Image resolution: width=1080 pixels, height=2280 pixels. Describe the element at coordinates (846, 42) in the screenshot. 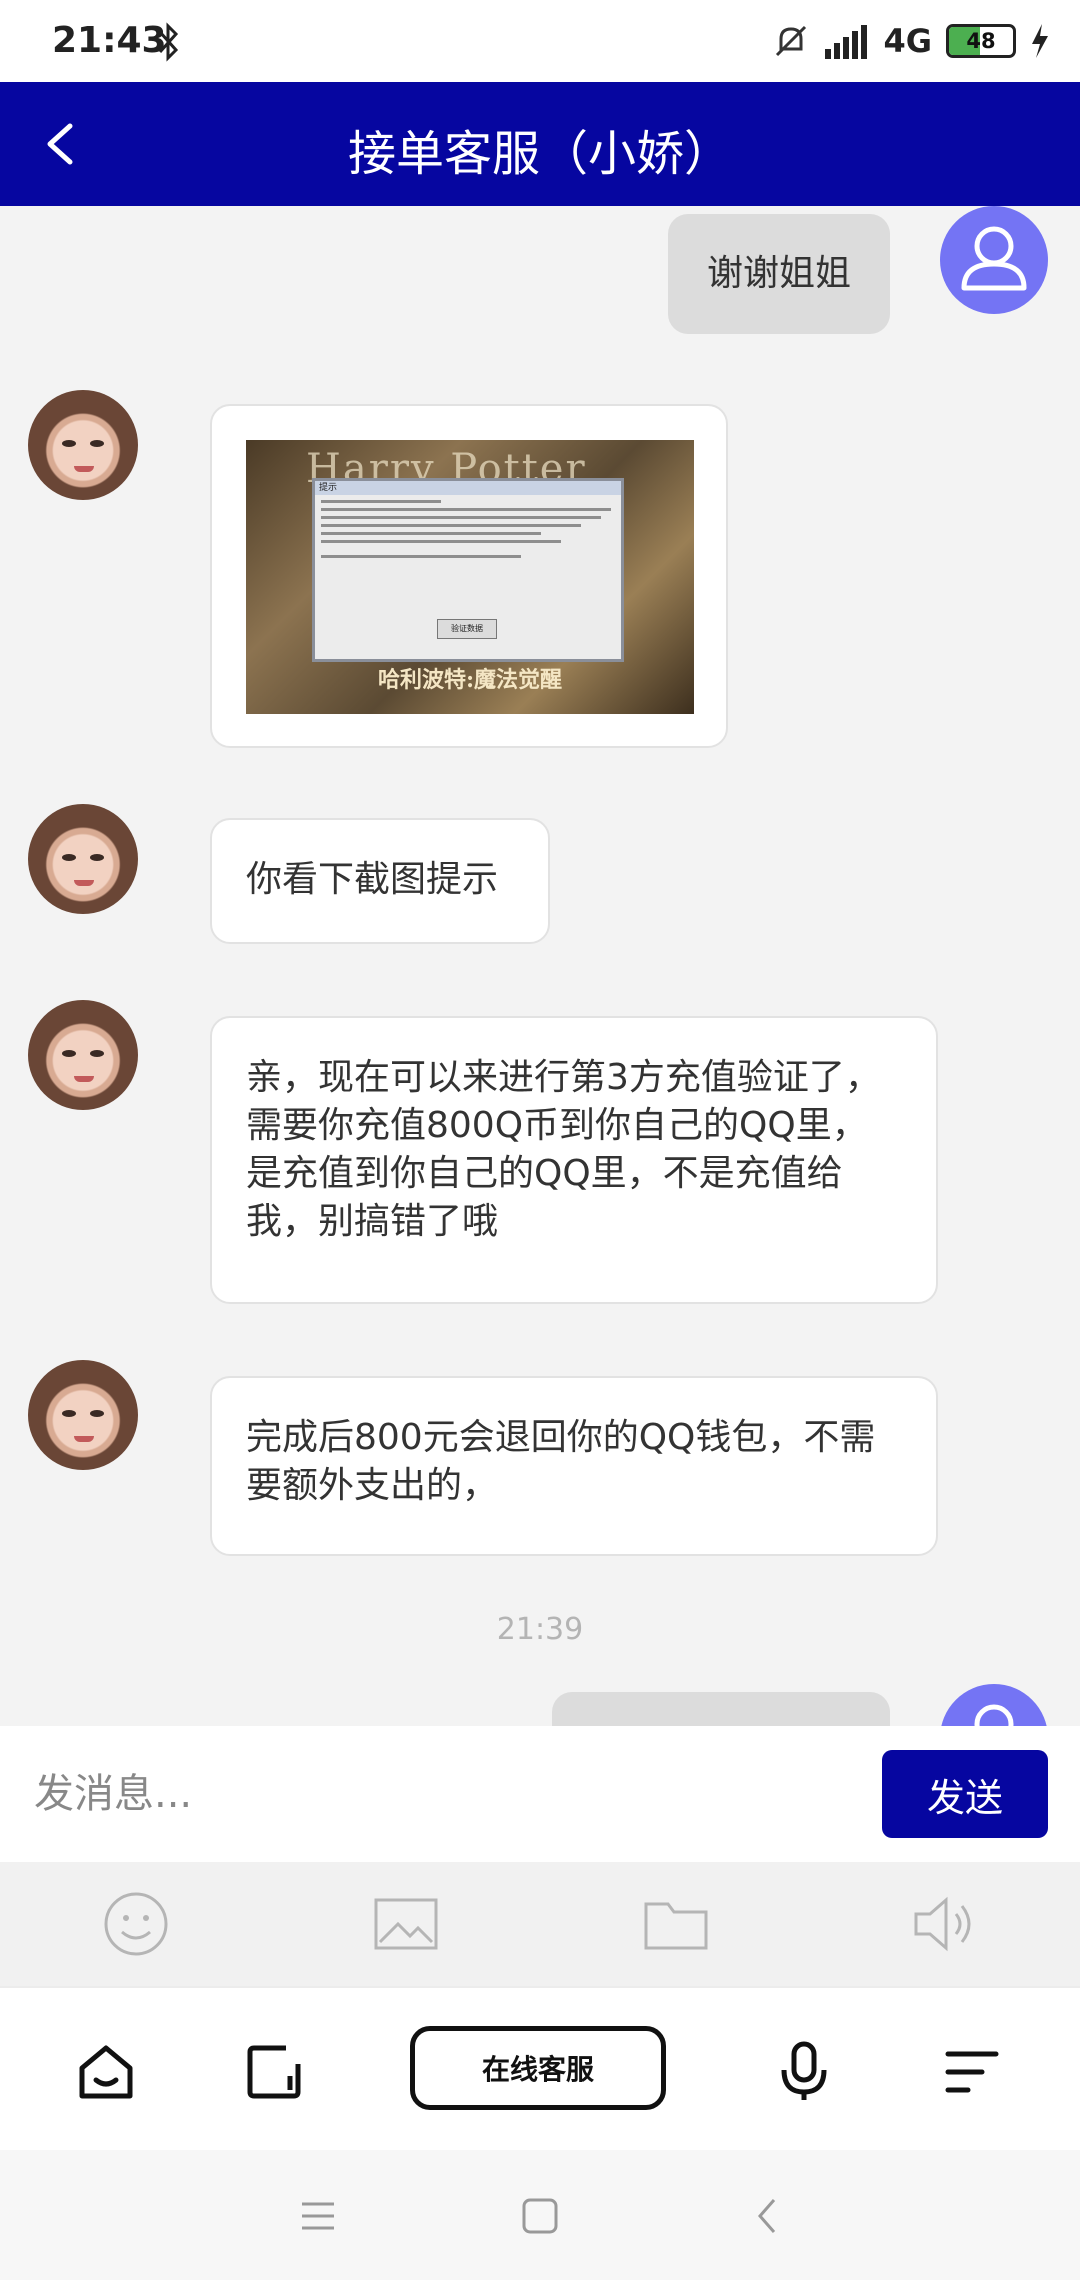

I see `signal-icon` at that location.